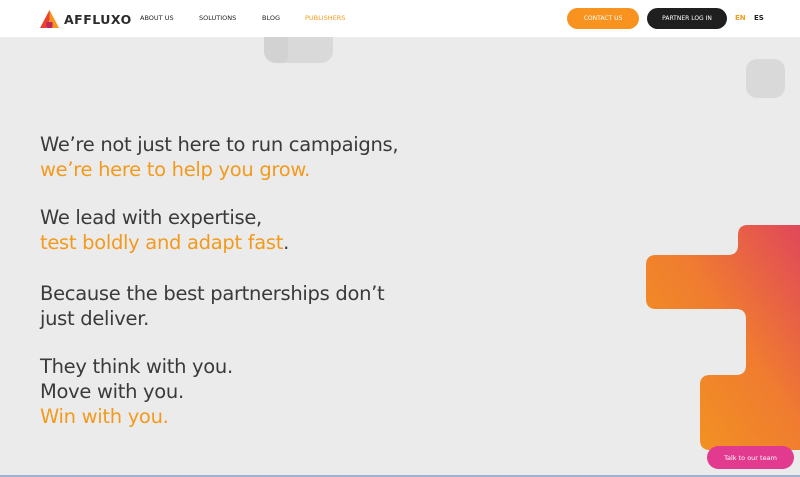 Image resolution: width=800 pixels, height=477 pixels. Describe the element at coordinates (157, 18) in the screenshot. I see `nav-about-us: ABOUT US` at that location.